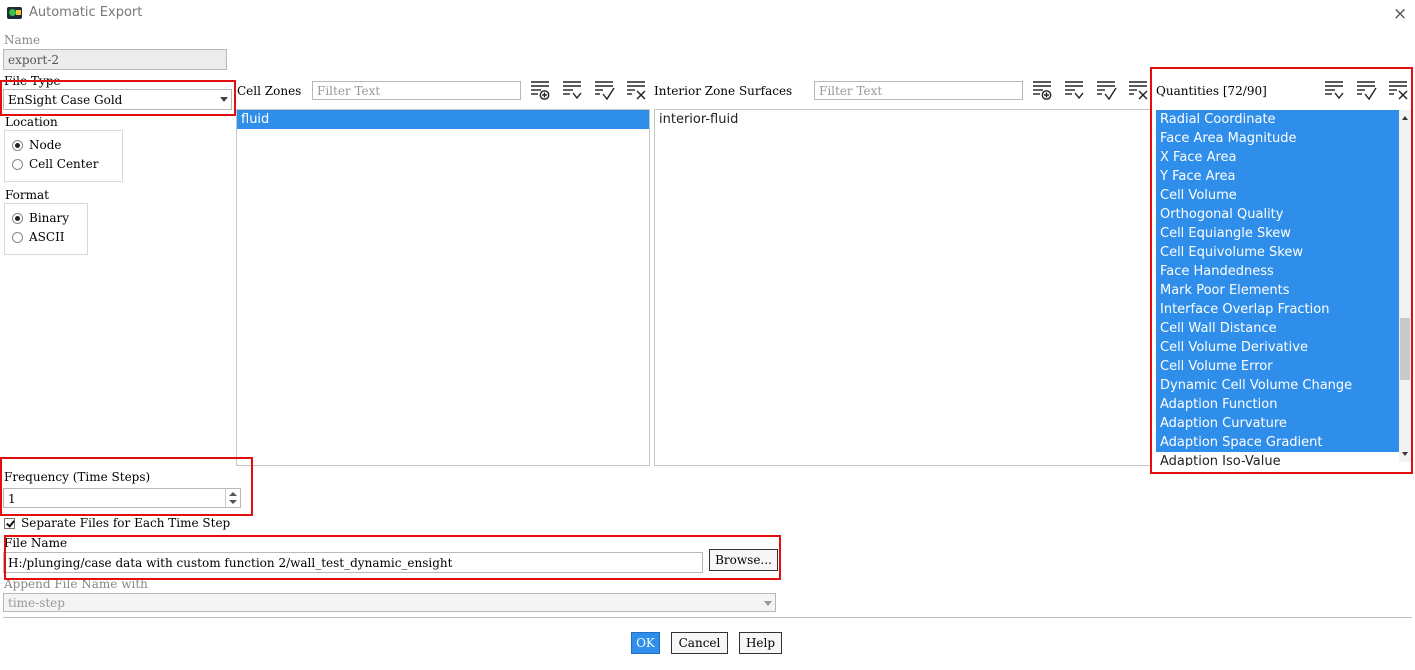 The width and height of the screenshot is (1415, 670). What do you see at coordinates (1277, 442) in the screenshot?
I see `list-item: Adaption Space Gradient` at bounding box center [1277, 442].